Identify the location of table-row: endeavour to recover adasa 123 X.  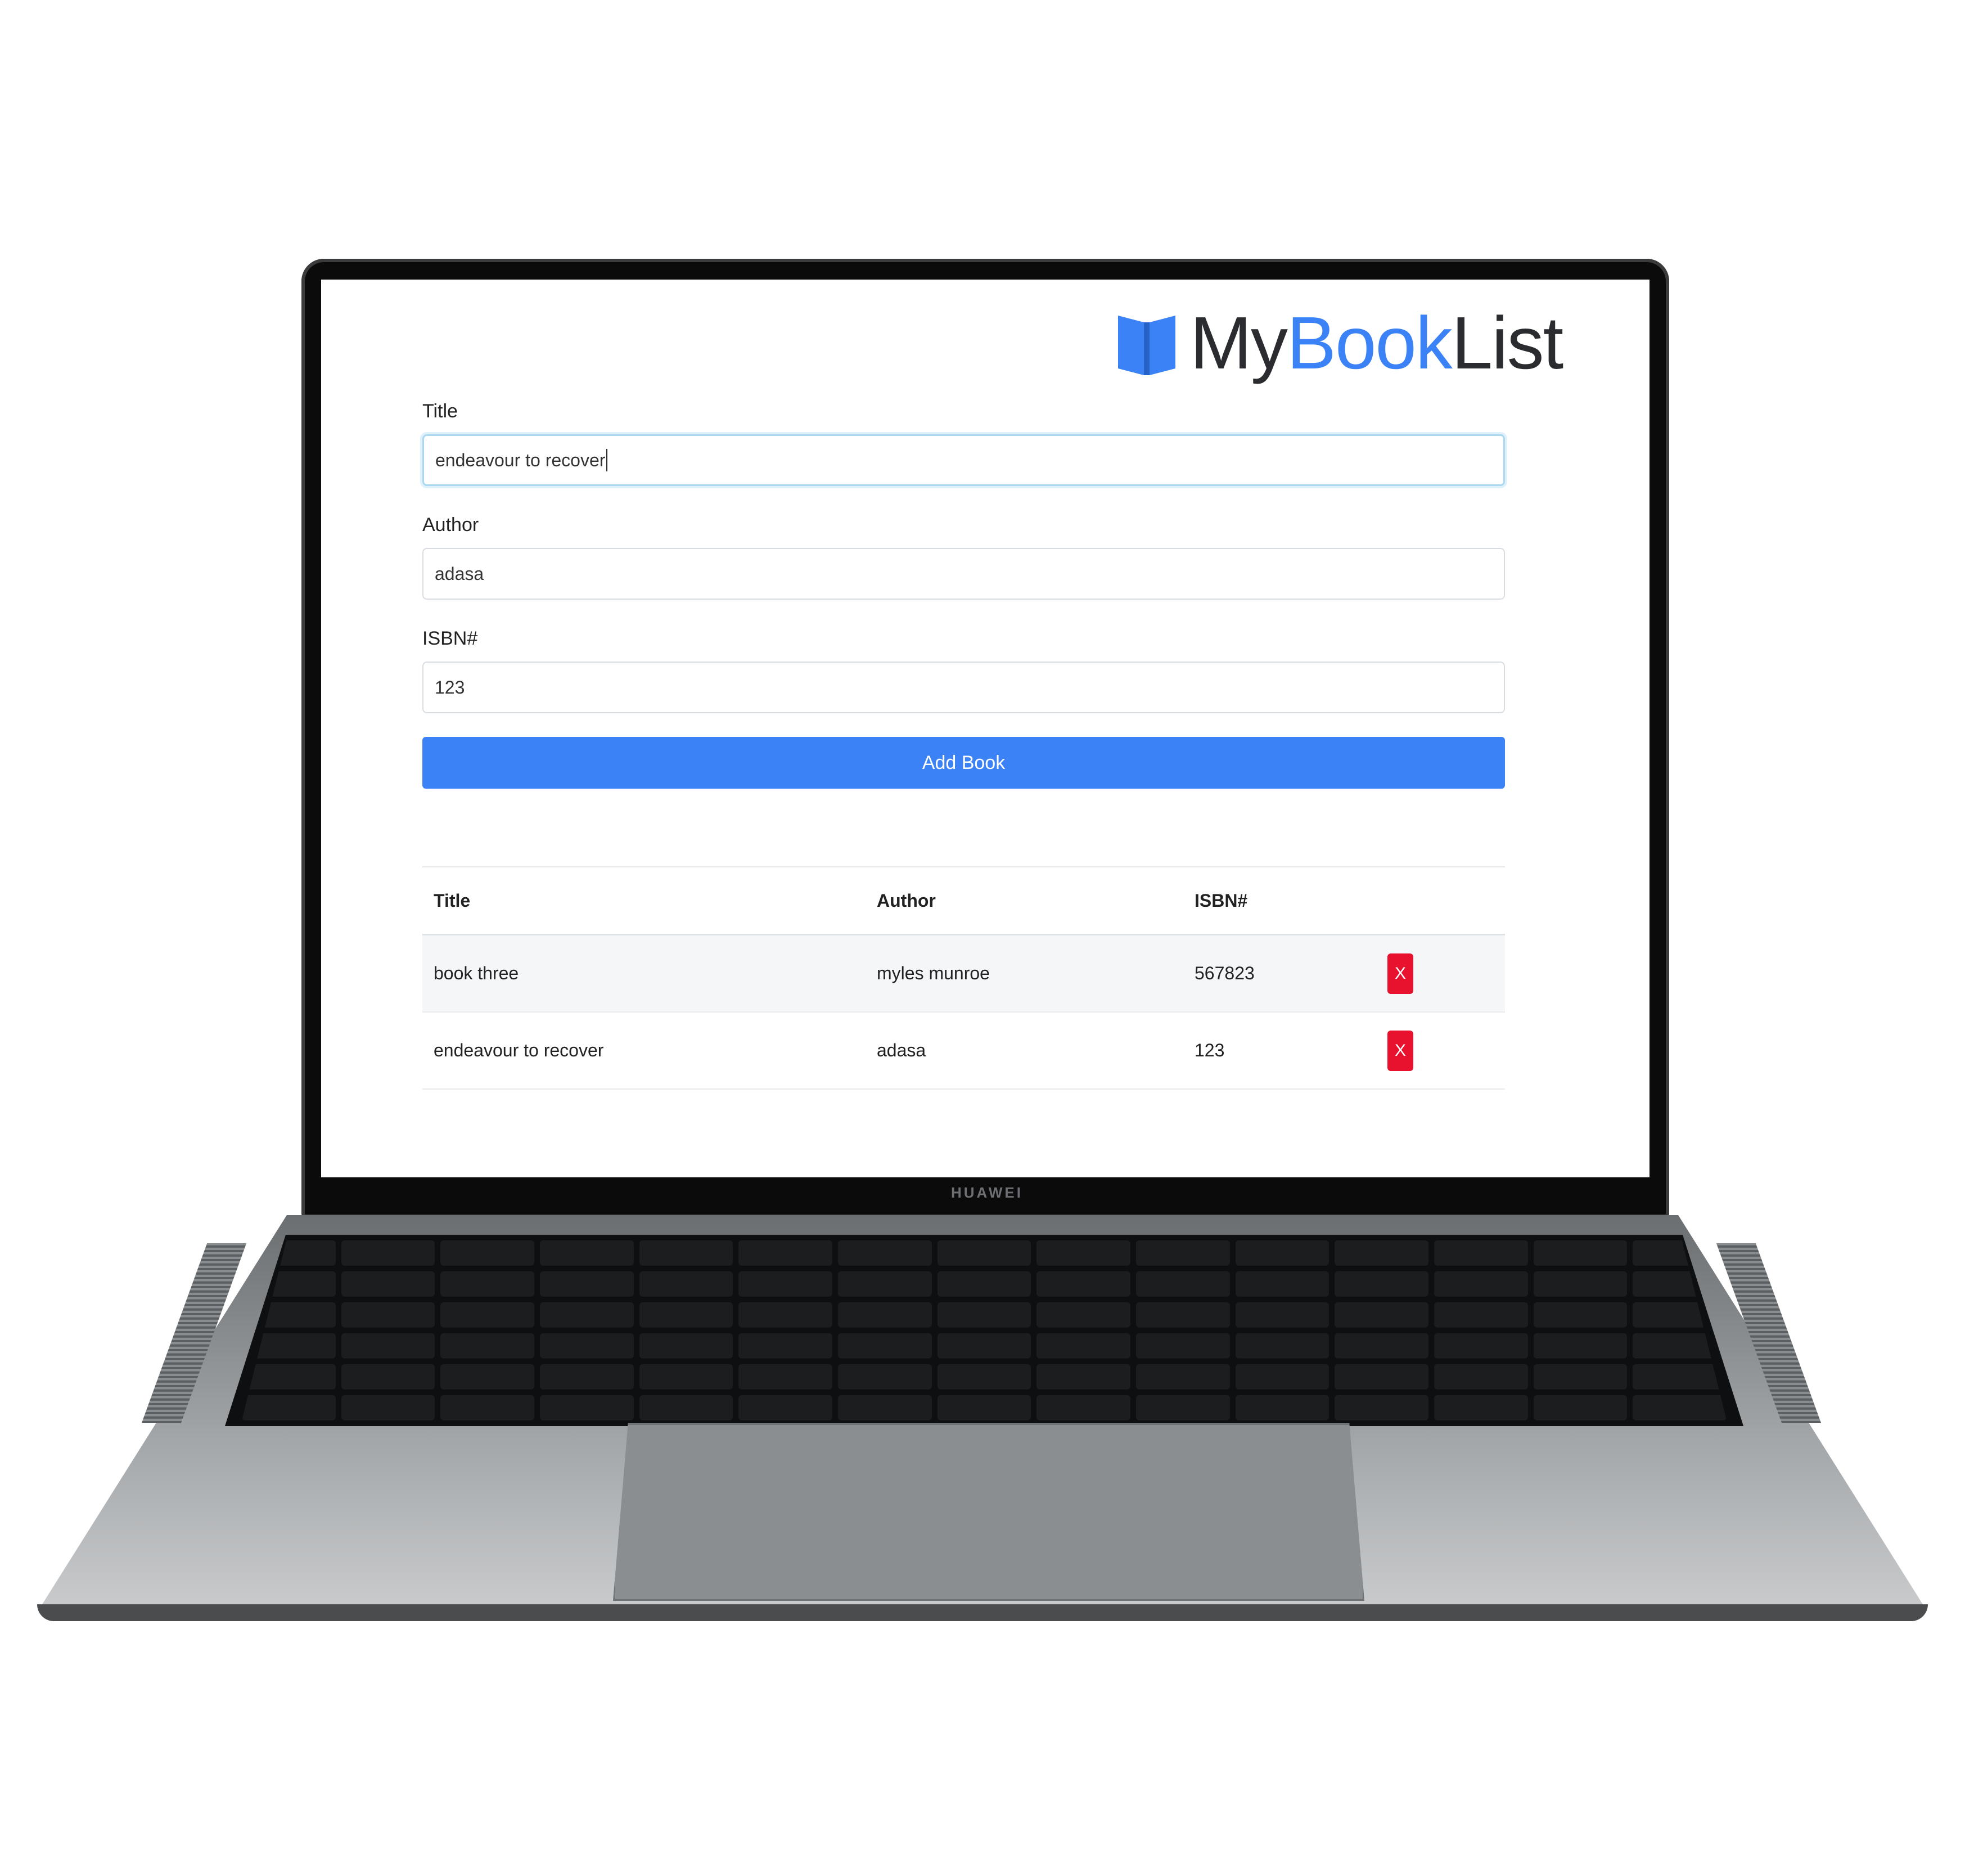
(963, 1051).